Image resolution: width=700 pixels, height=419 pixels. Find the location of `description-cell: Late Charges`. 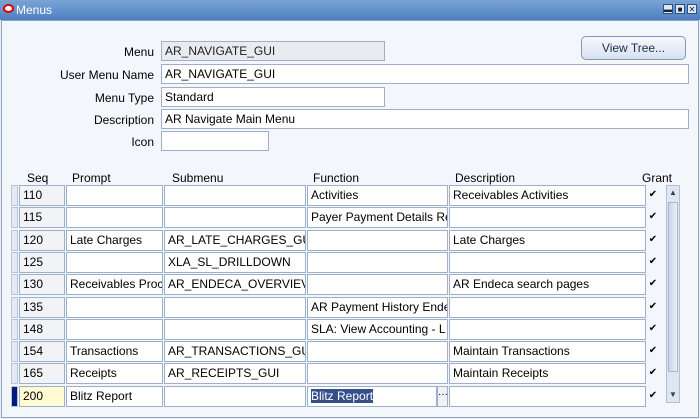

description-cell: Late Charges is located at coordinates (547, 240).